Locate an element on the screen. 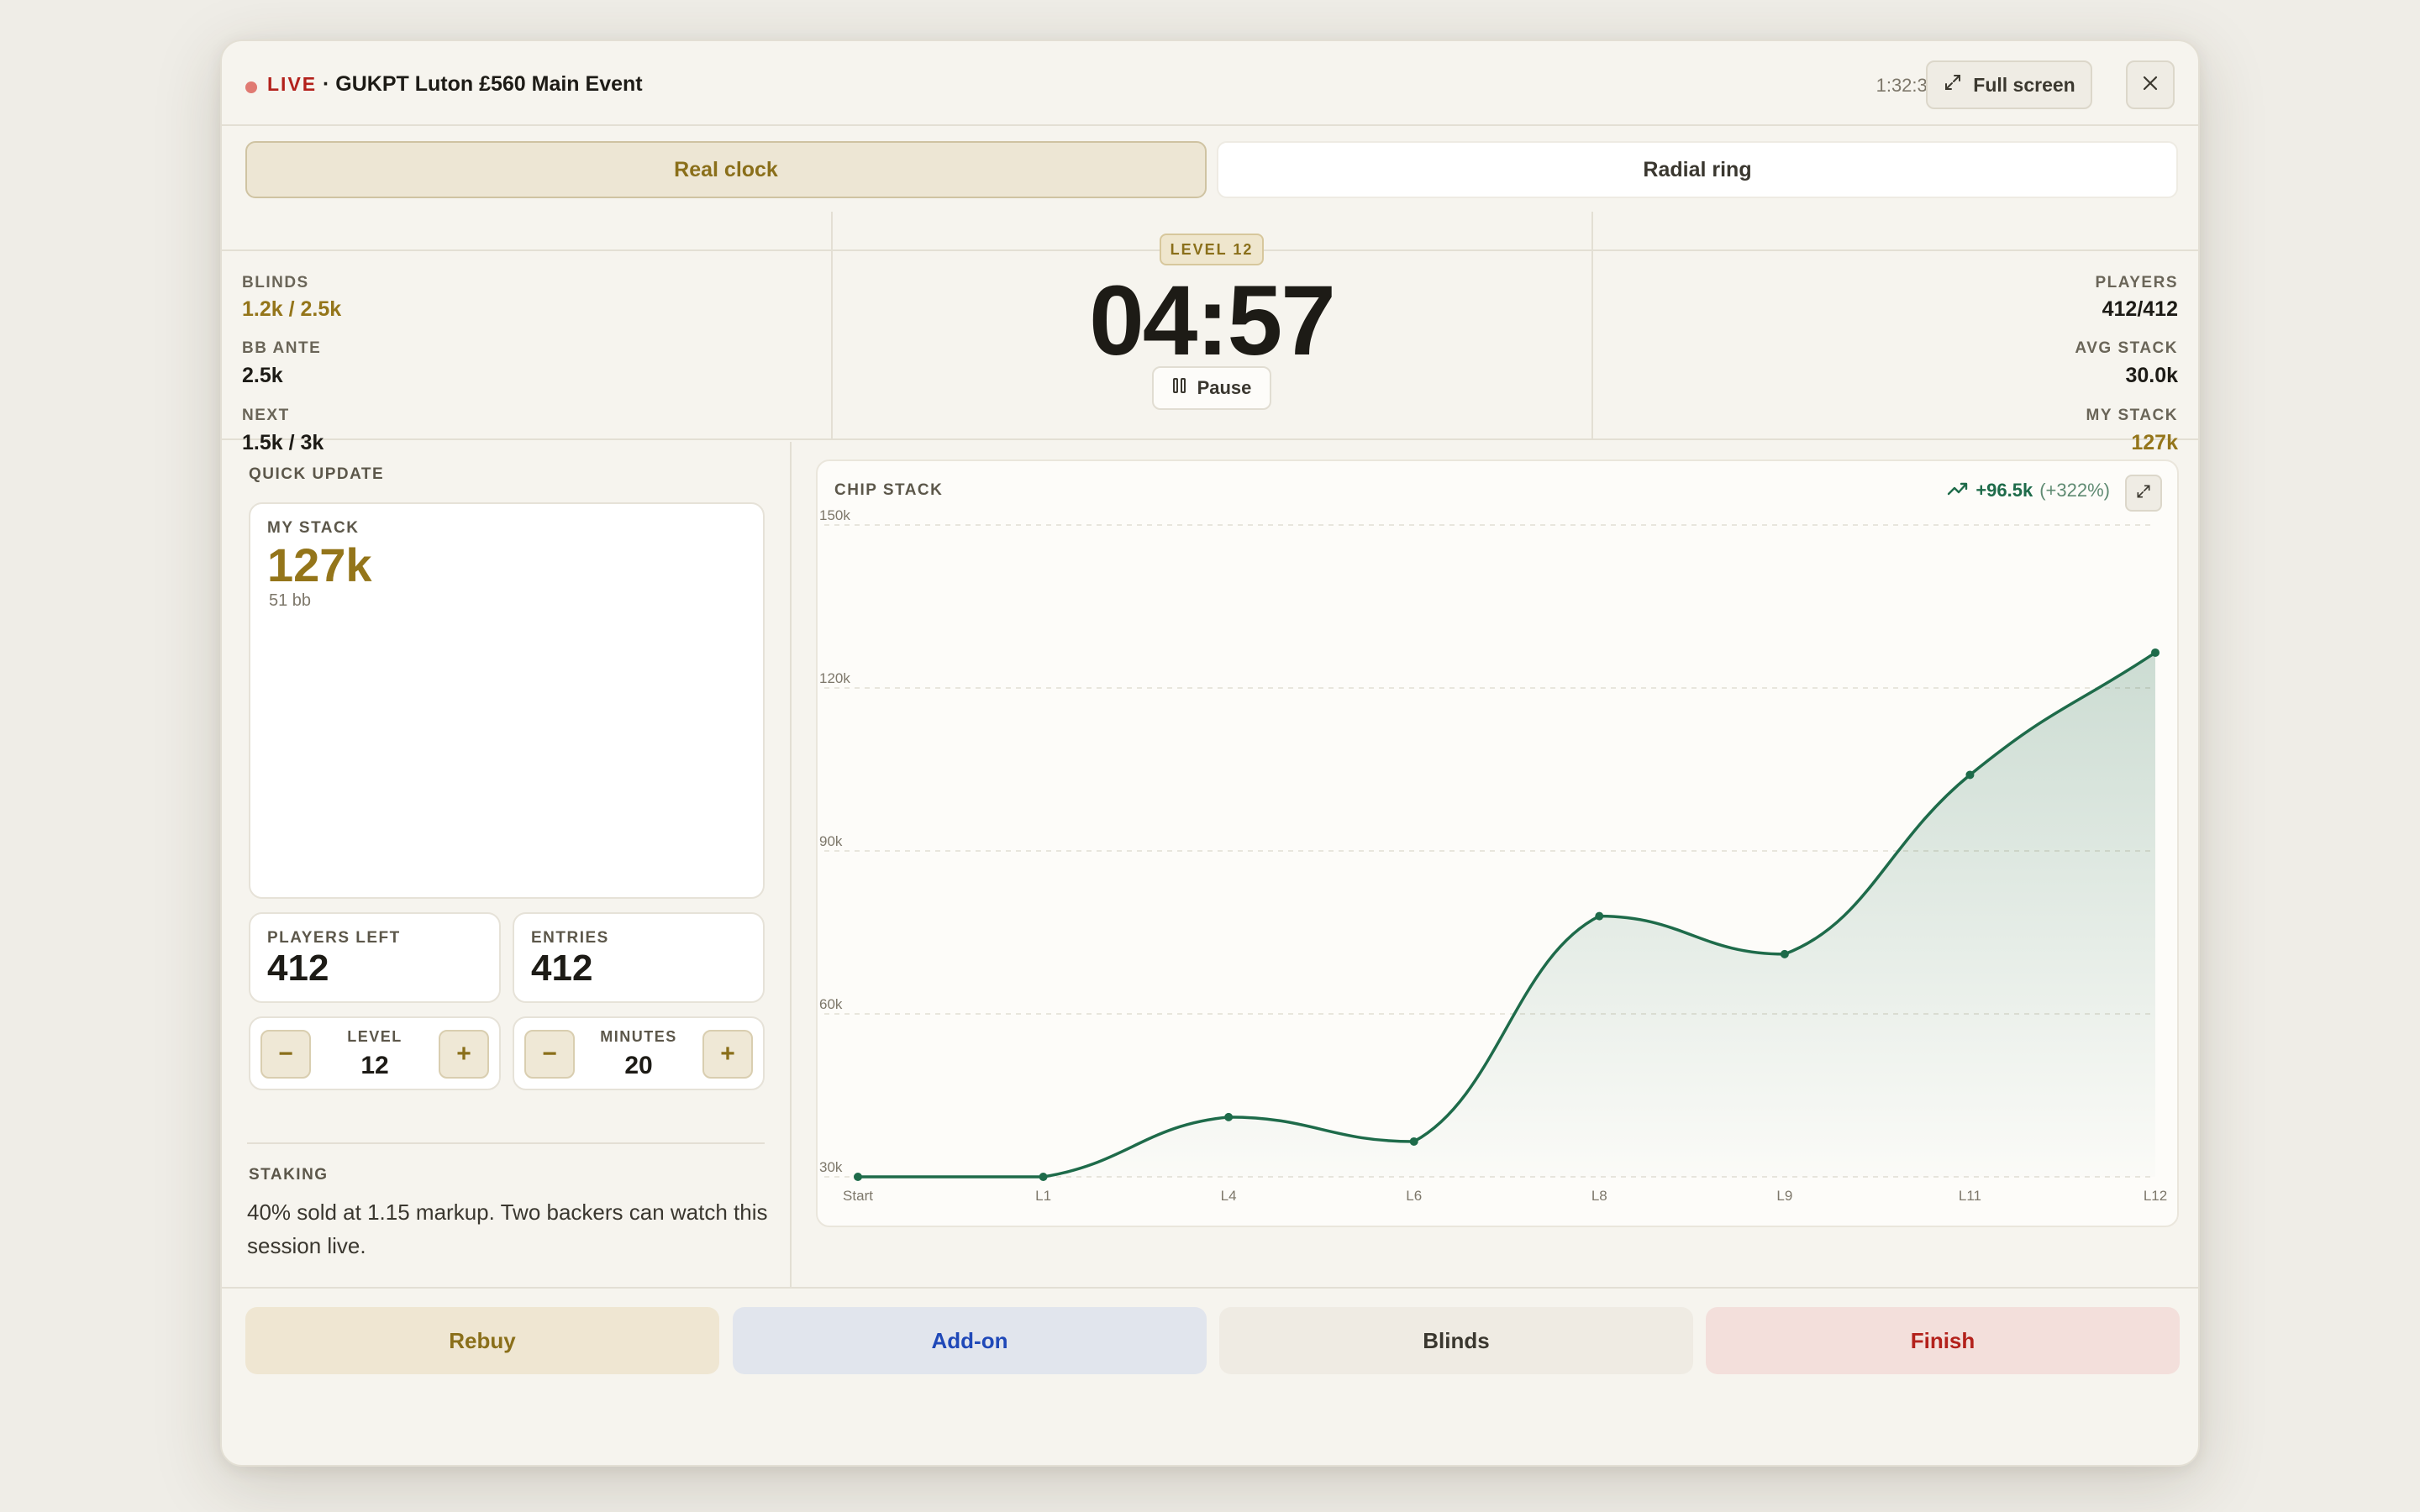 The height and width of the screenshot is (1512, 2420). close-button is located at coordinates (2150, 84).